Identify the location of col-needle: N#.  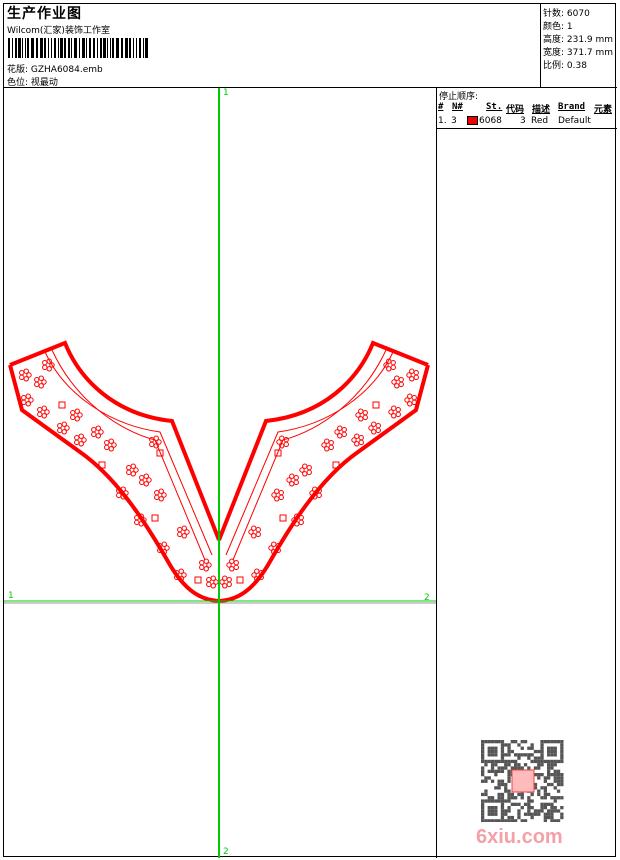
(457, 107).